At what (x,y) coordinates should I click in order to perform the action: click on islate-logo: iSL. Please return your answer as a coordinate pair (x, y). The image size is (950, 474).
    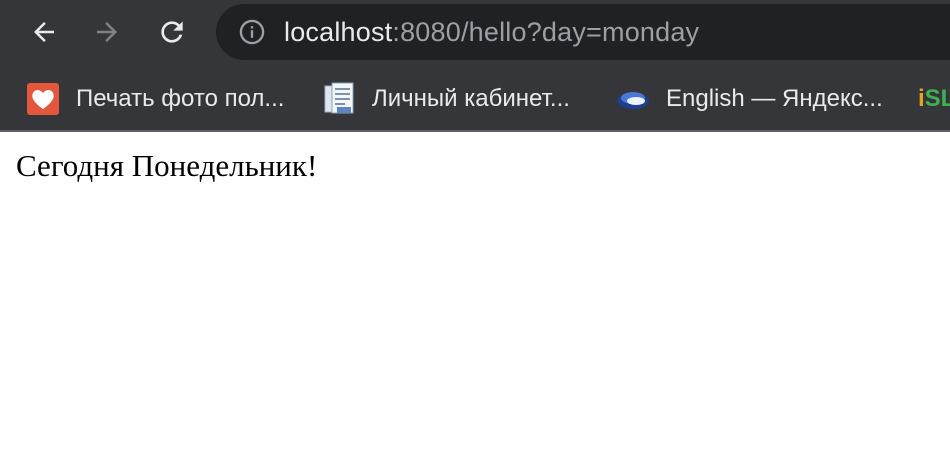
    Looking at the image, I should click on (934, 98).